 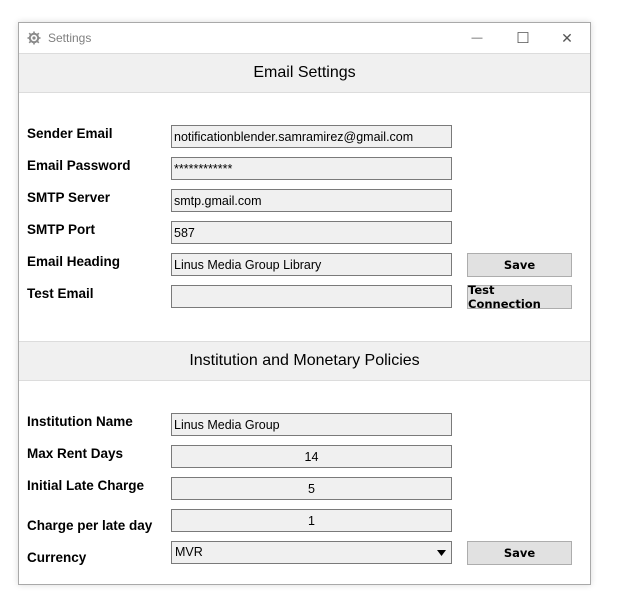 I want to click on initial-late-charge-label: Initial Late Charge, so click(x=86, y=485).